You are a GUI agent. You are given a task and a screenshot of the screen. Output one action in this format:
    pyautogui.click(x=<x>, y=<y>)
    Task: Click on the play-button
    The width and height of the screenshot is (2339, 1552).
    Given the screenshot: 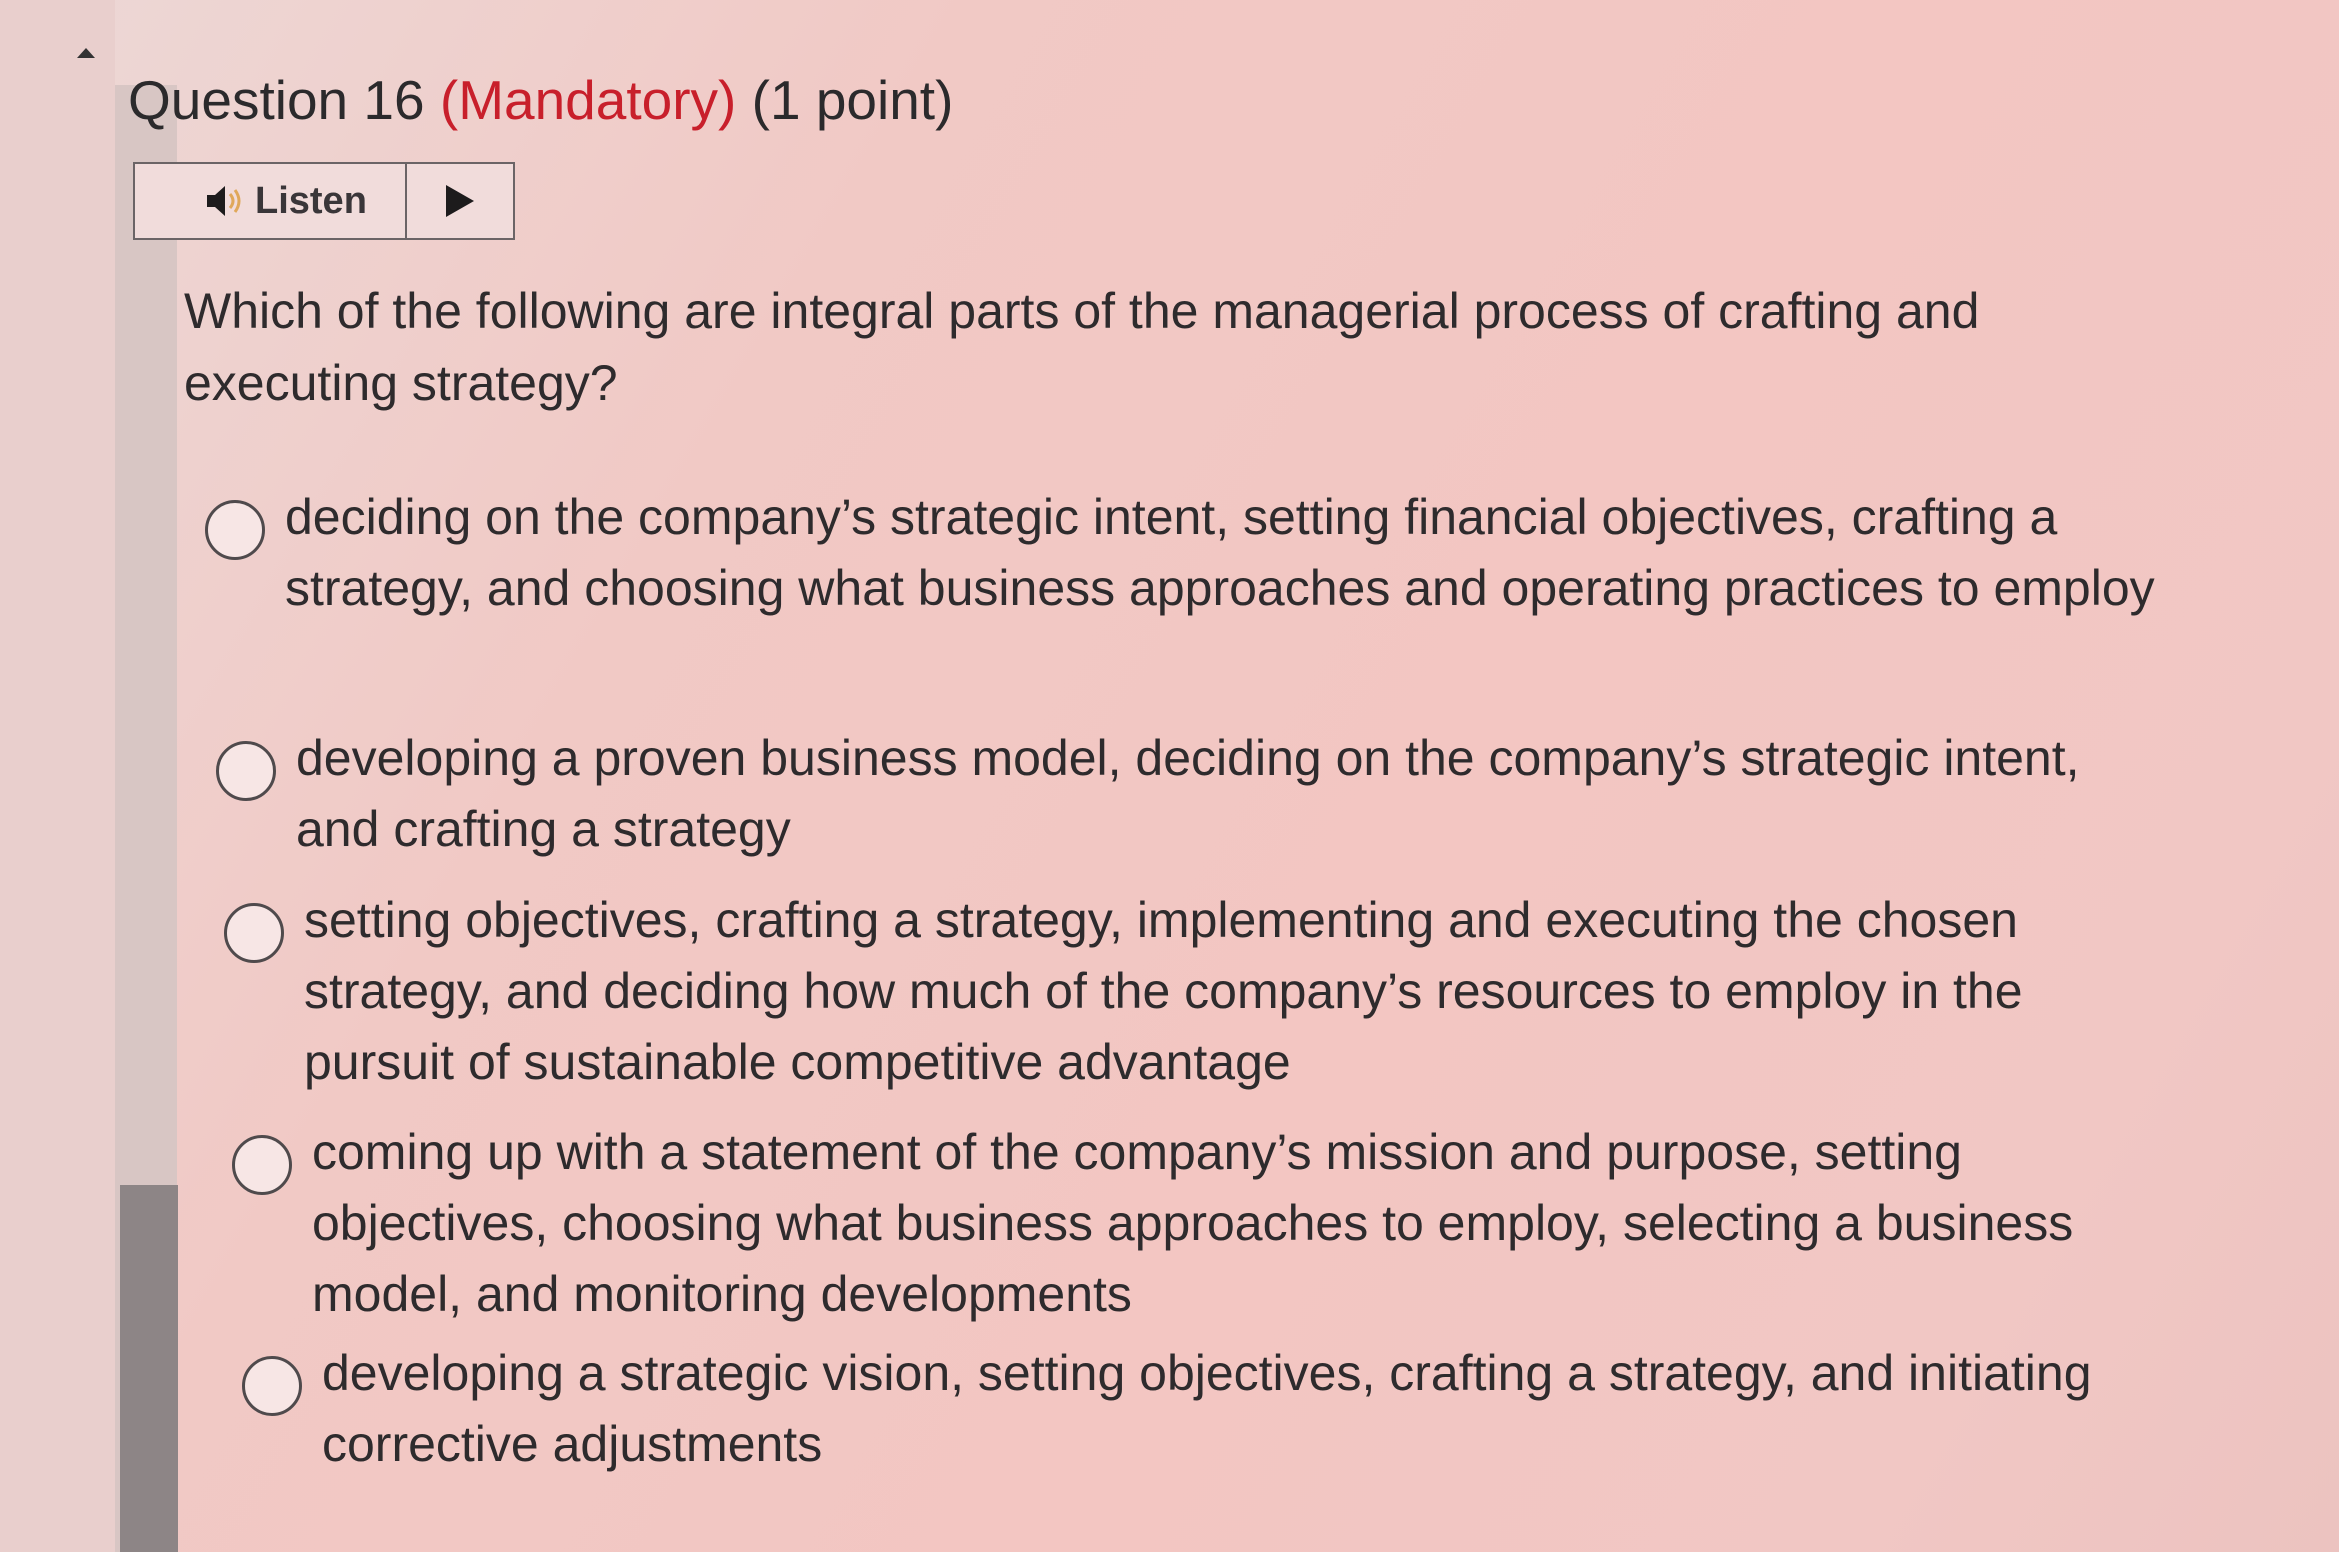 What is the action you would take?
    pyautogui.click(x=460, y=201)
    